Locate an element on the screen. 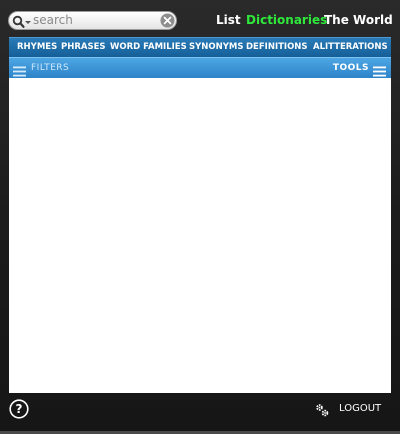 This screenshot has width=400, height=434. nav-list-link: List is located at coordinates (228, 20).